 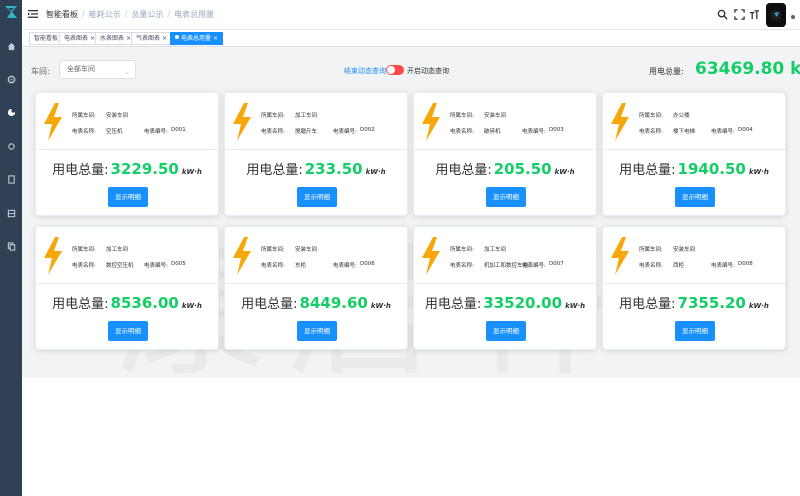 I want to click on usage-line: 用电总量: 7355.20 kW·h, so click(x=694, y=302).